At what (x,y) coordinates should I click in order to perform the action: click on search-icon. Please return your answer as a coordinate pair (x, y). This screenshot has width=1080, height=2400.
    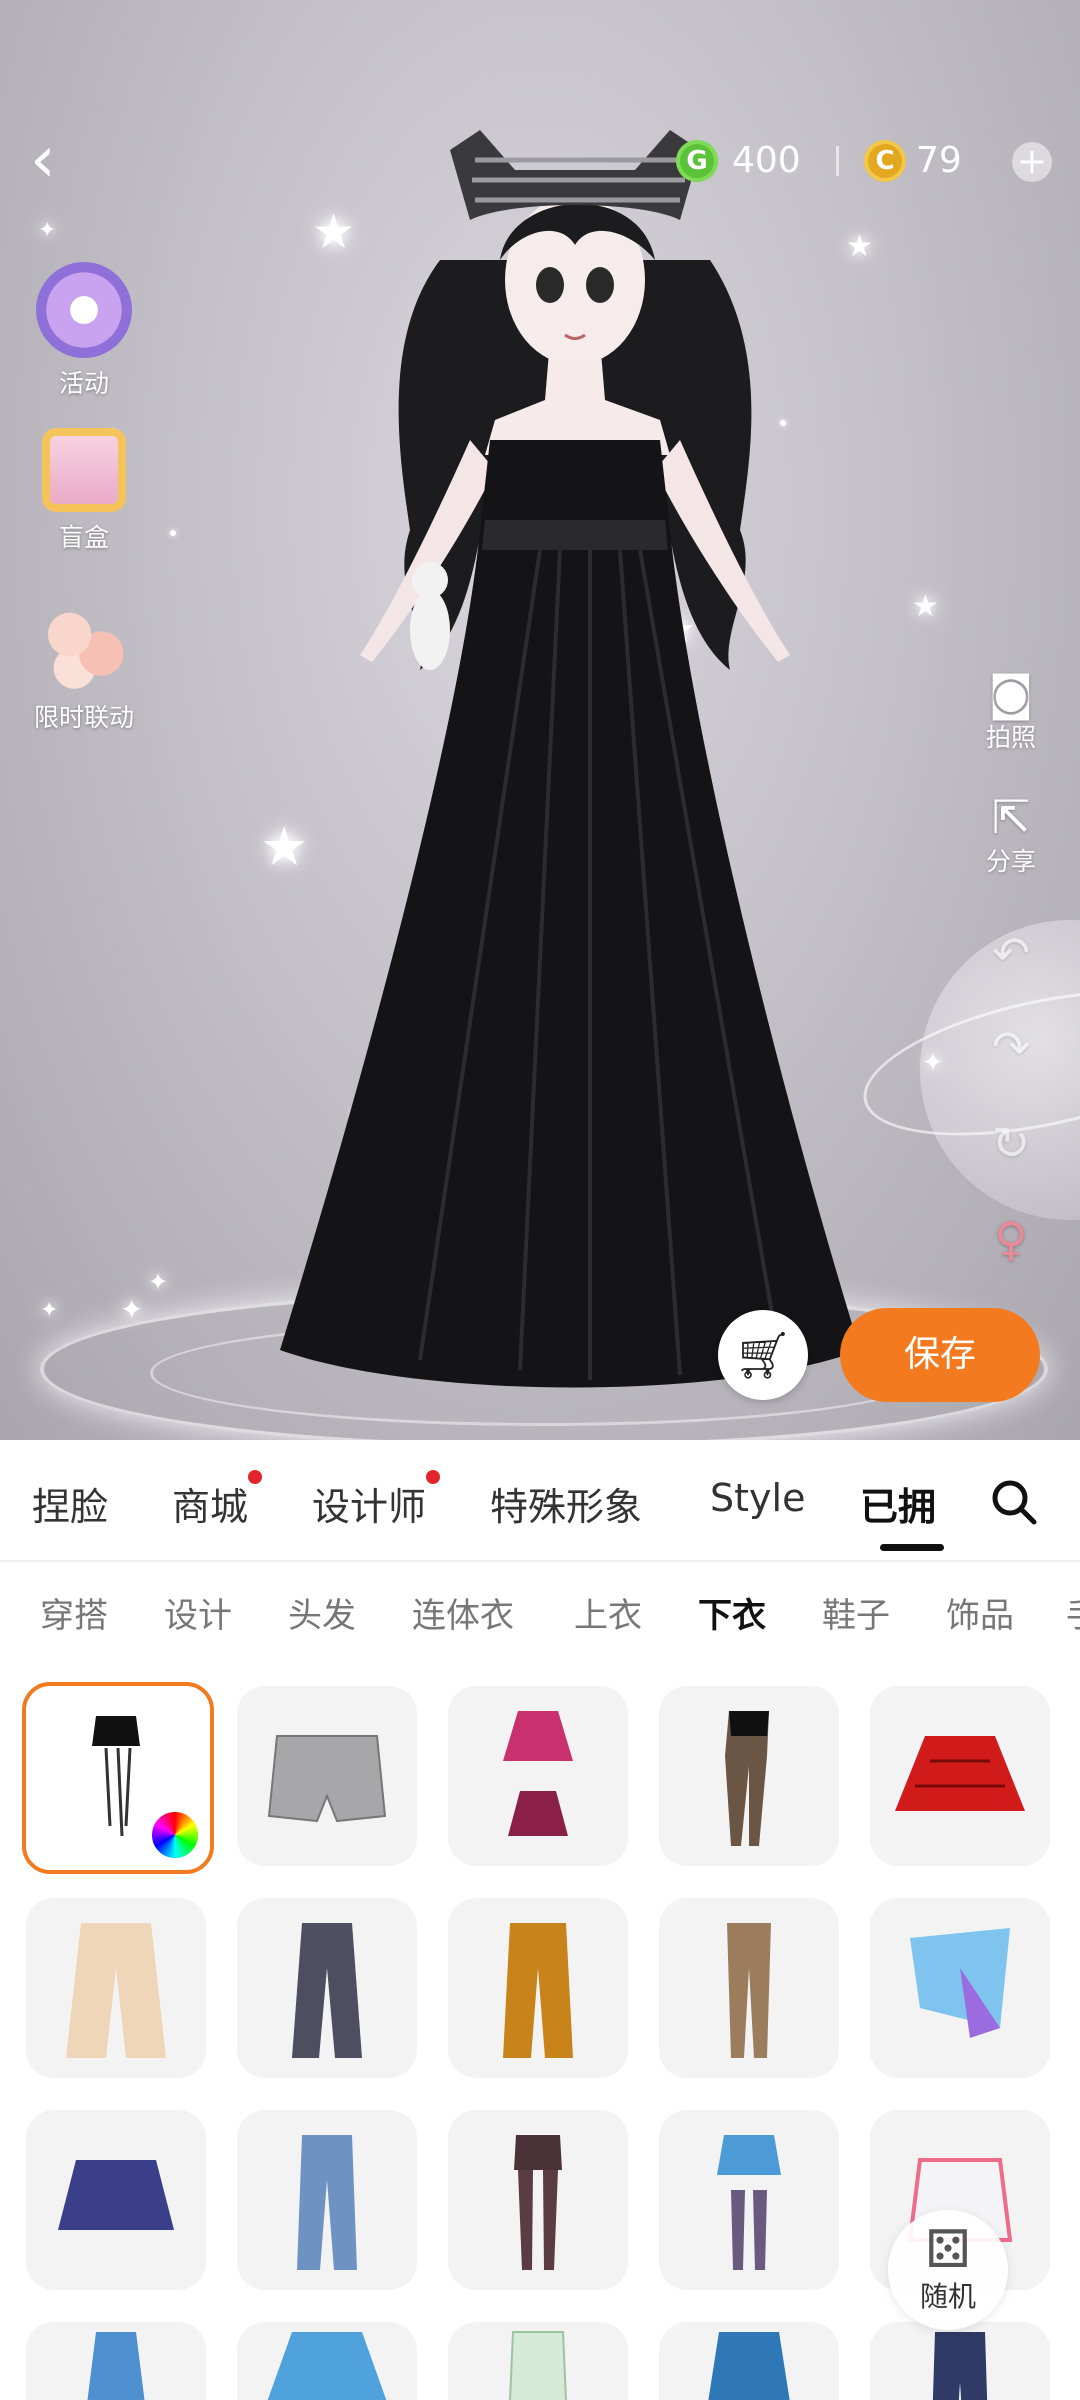
    Looking at the image, I should click on (1014, 1502).